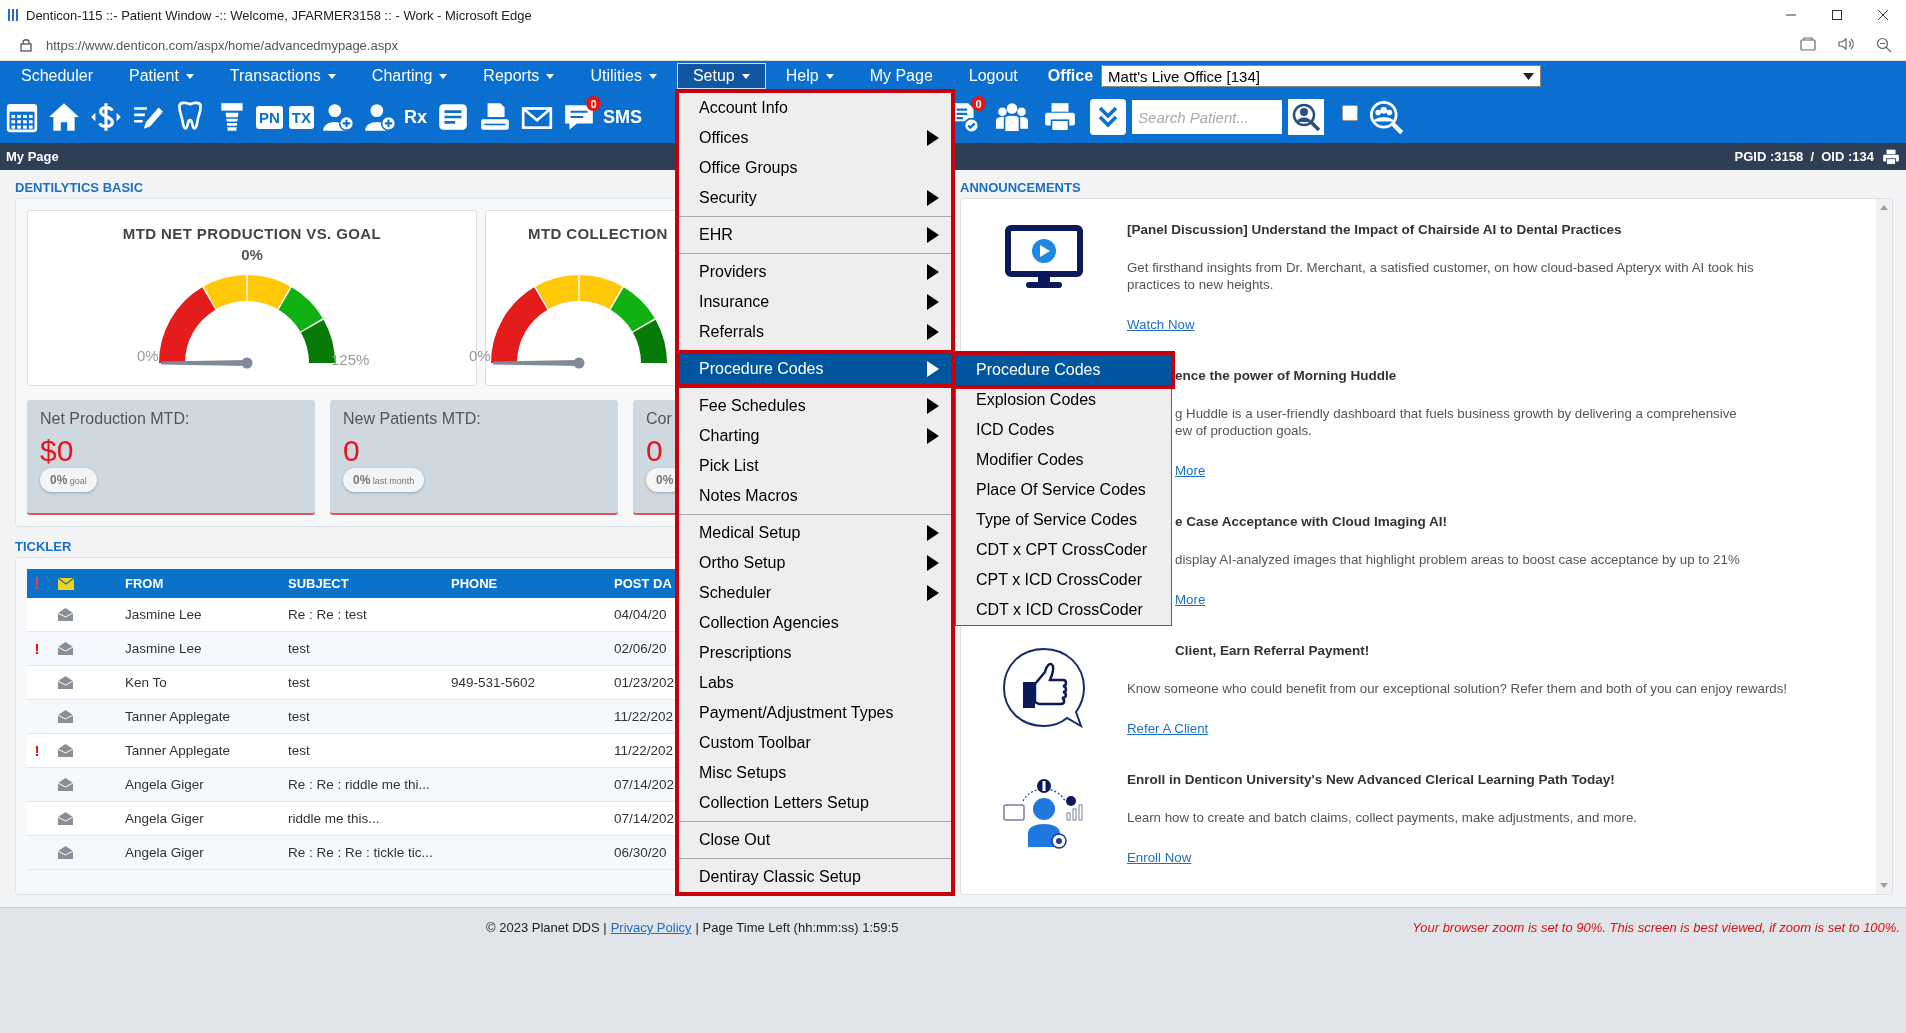  I want to click on announcement-link: Watch Now, so click(1161, 324).